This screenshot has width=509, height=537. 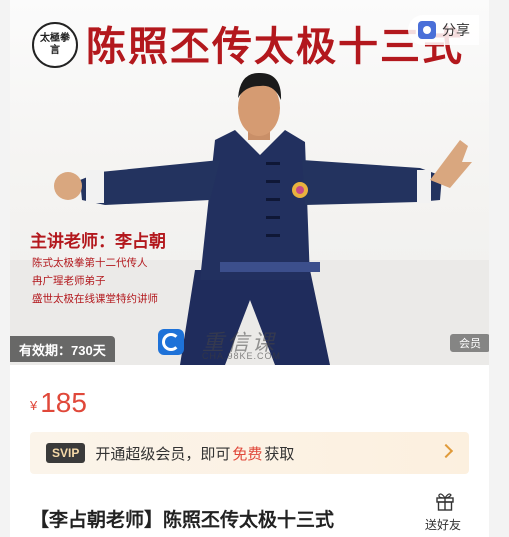 What do you see at coordinates (469, 343) in the screenshot?
I see `member-badge: 会员` at bounding box center [469, 343].